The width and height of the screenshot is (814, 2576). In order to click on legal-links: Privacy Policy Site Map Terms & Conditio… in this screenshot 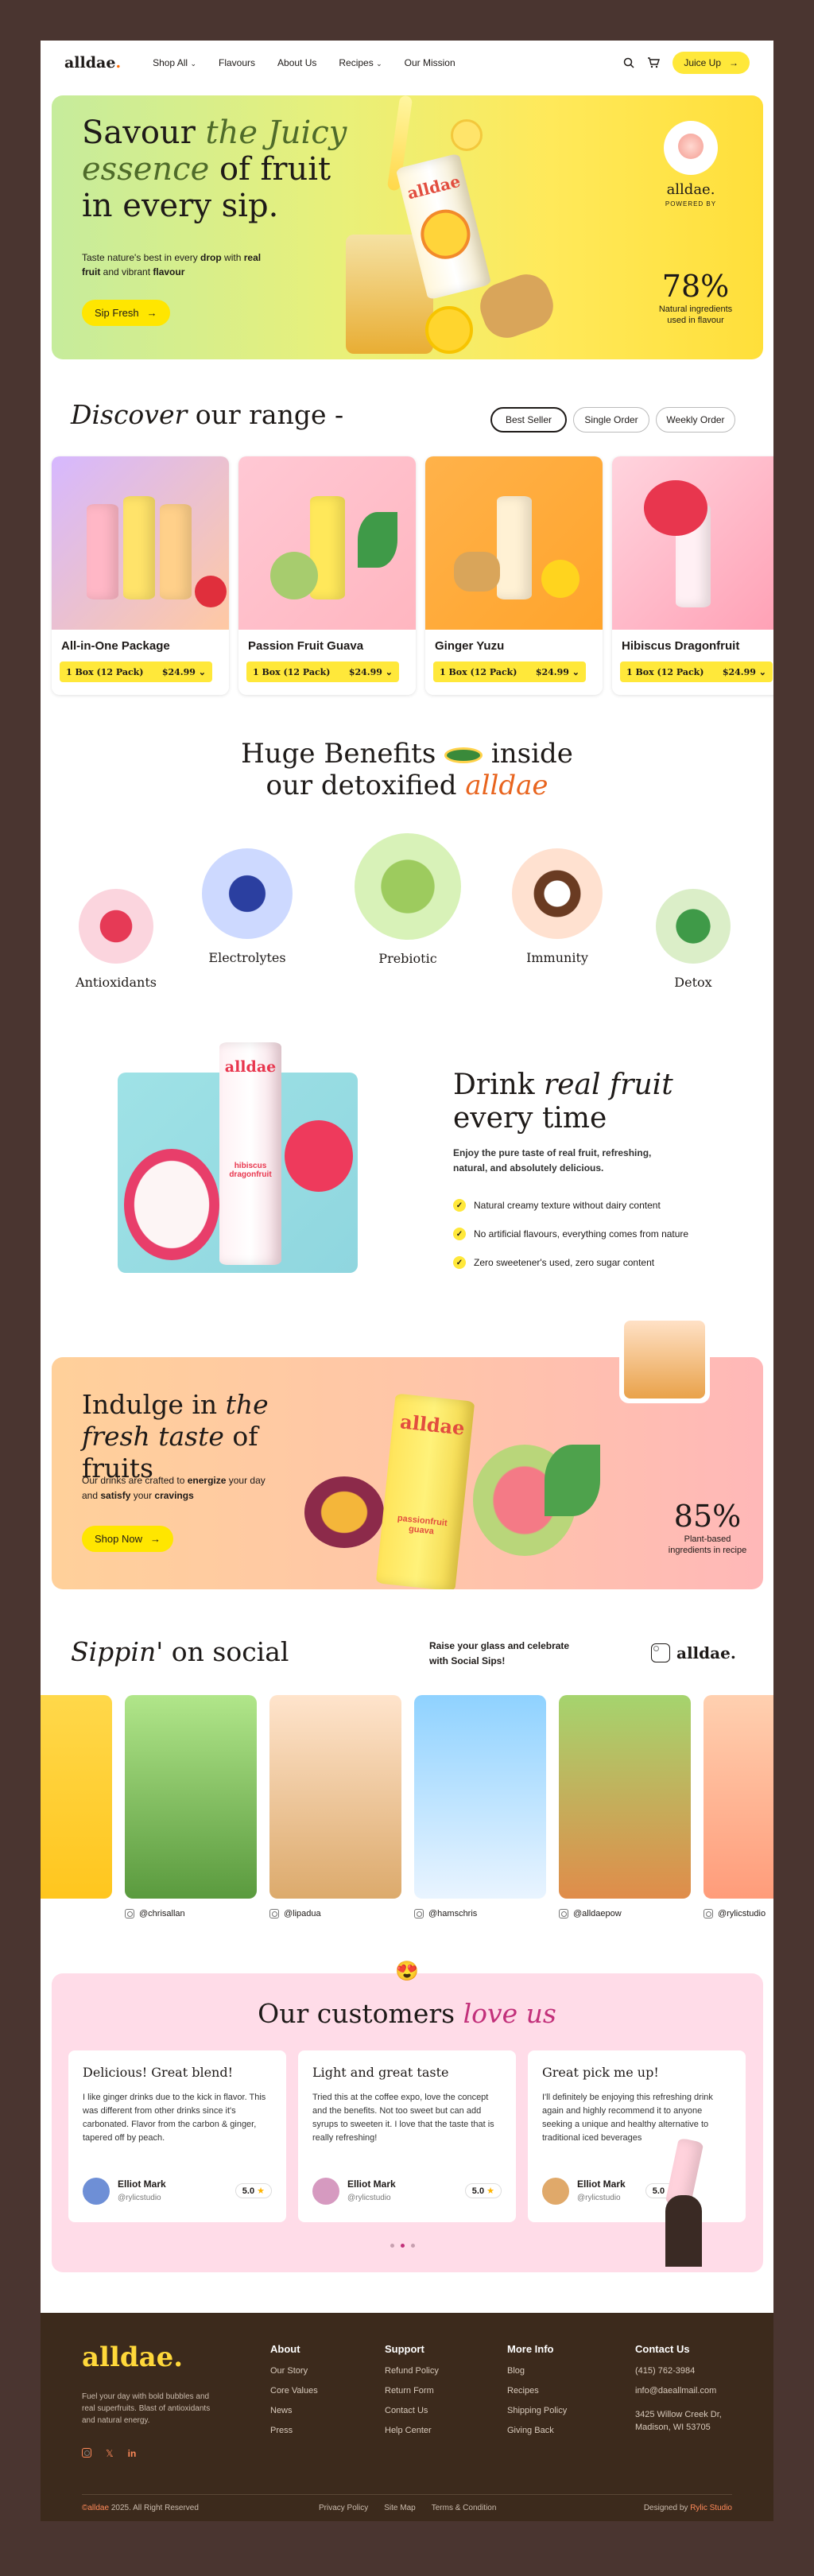, I will do `click(407, 2508)`.